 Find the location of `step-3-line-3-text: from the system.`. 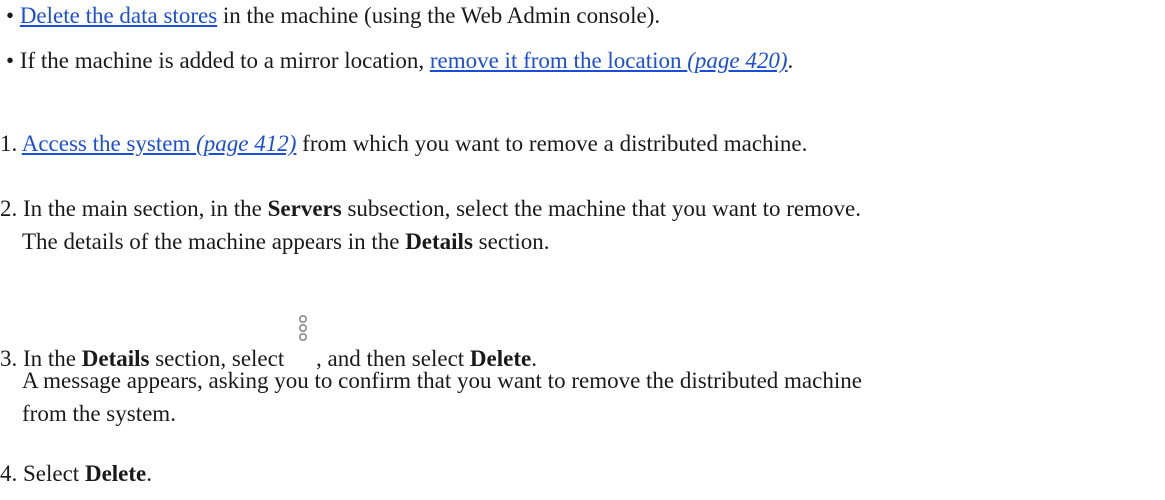

step-3-line-3-text: from the system. is located at coordinates (99, 413).